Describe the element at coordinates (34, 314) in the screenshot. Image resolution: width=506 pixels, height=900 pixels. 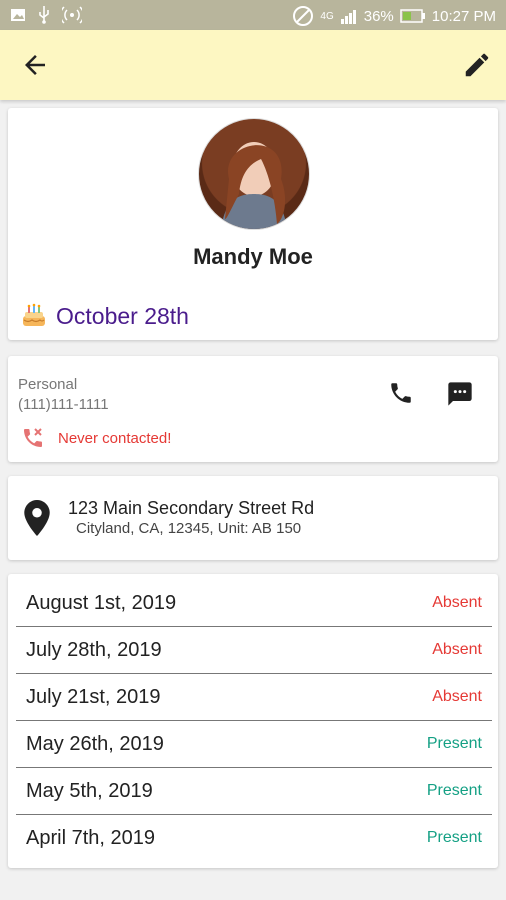
I see `cake-icon` at that location.